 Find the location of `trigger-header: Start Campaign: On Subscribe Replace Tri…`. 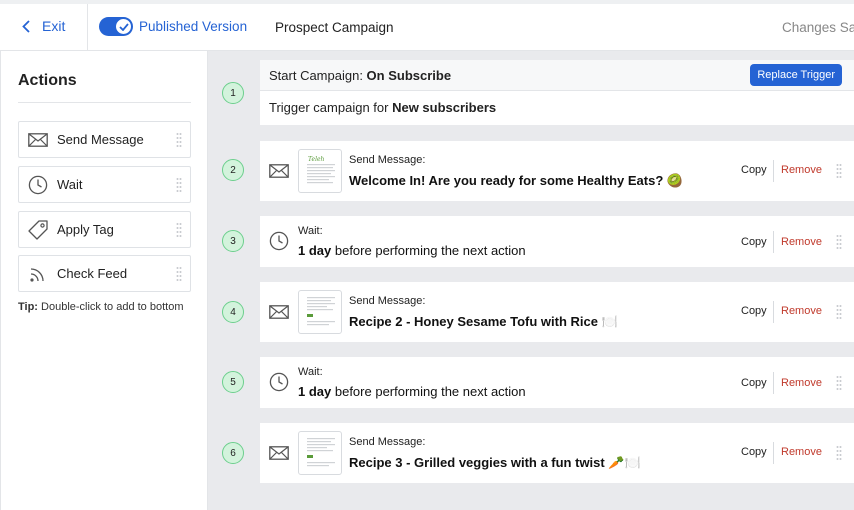

trigger-header: Start Campaign: On Subscribe Replace Tri… is located at coordinates (557, 75).